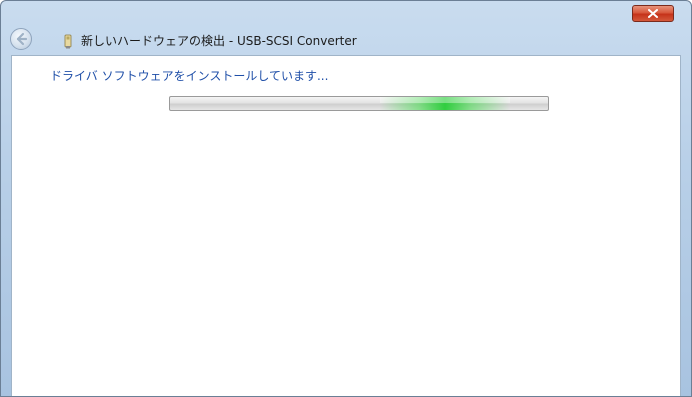  I want to click on back-arrow-icon, so click(22, 39).